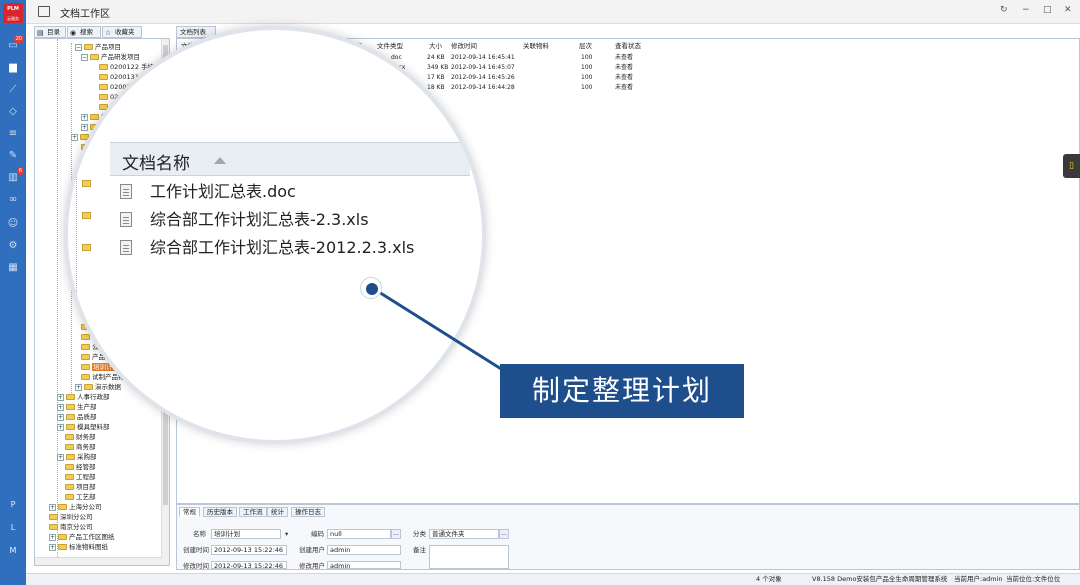 Image resolution: width=1080 pixels, height=585 pixels. I want to click on callout-connector, so click(440, 330).